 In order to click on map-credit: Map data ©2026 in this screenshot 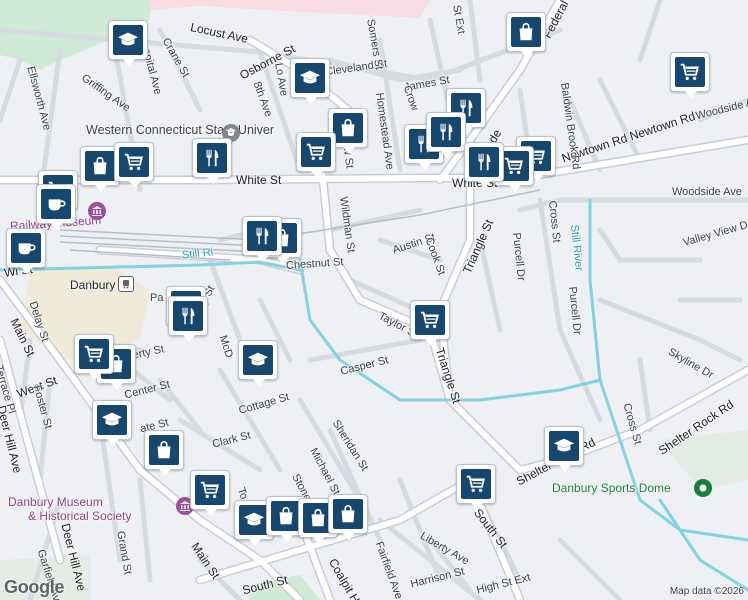, I will do `click(706, 591)`.